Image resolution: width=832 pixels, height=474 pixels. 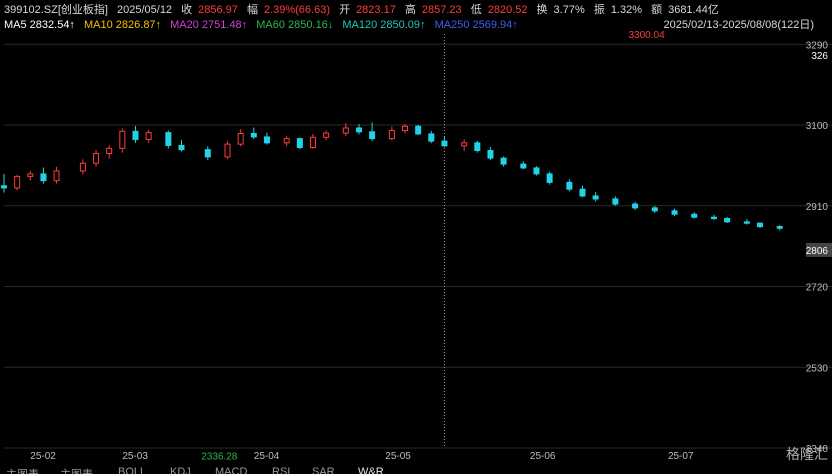 I want to click on y-tick-label: 3100, so click(x=817, y=126).